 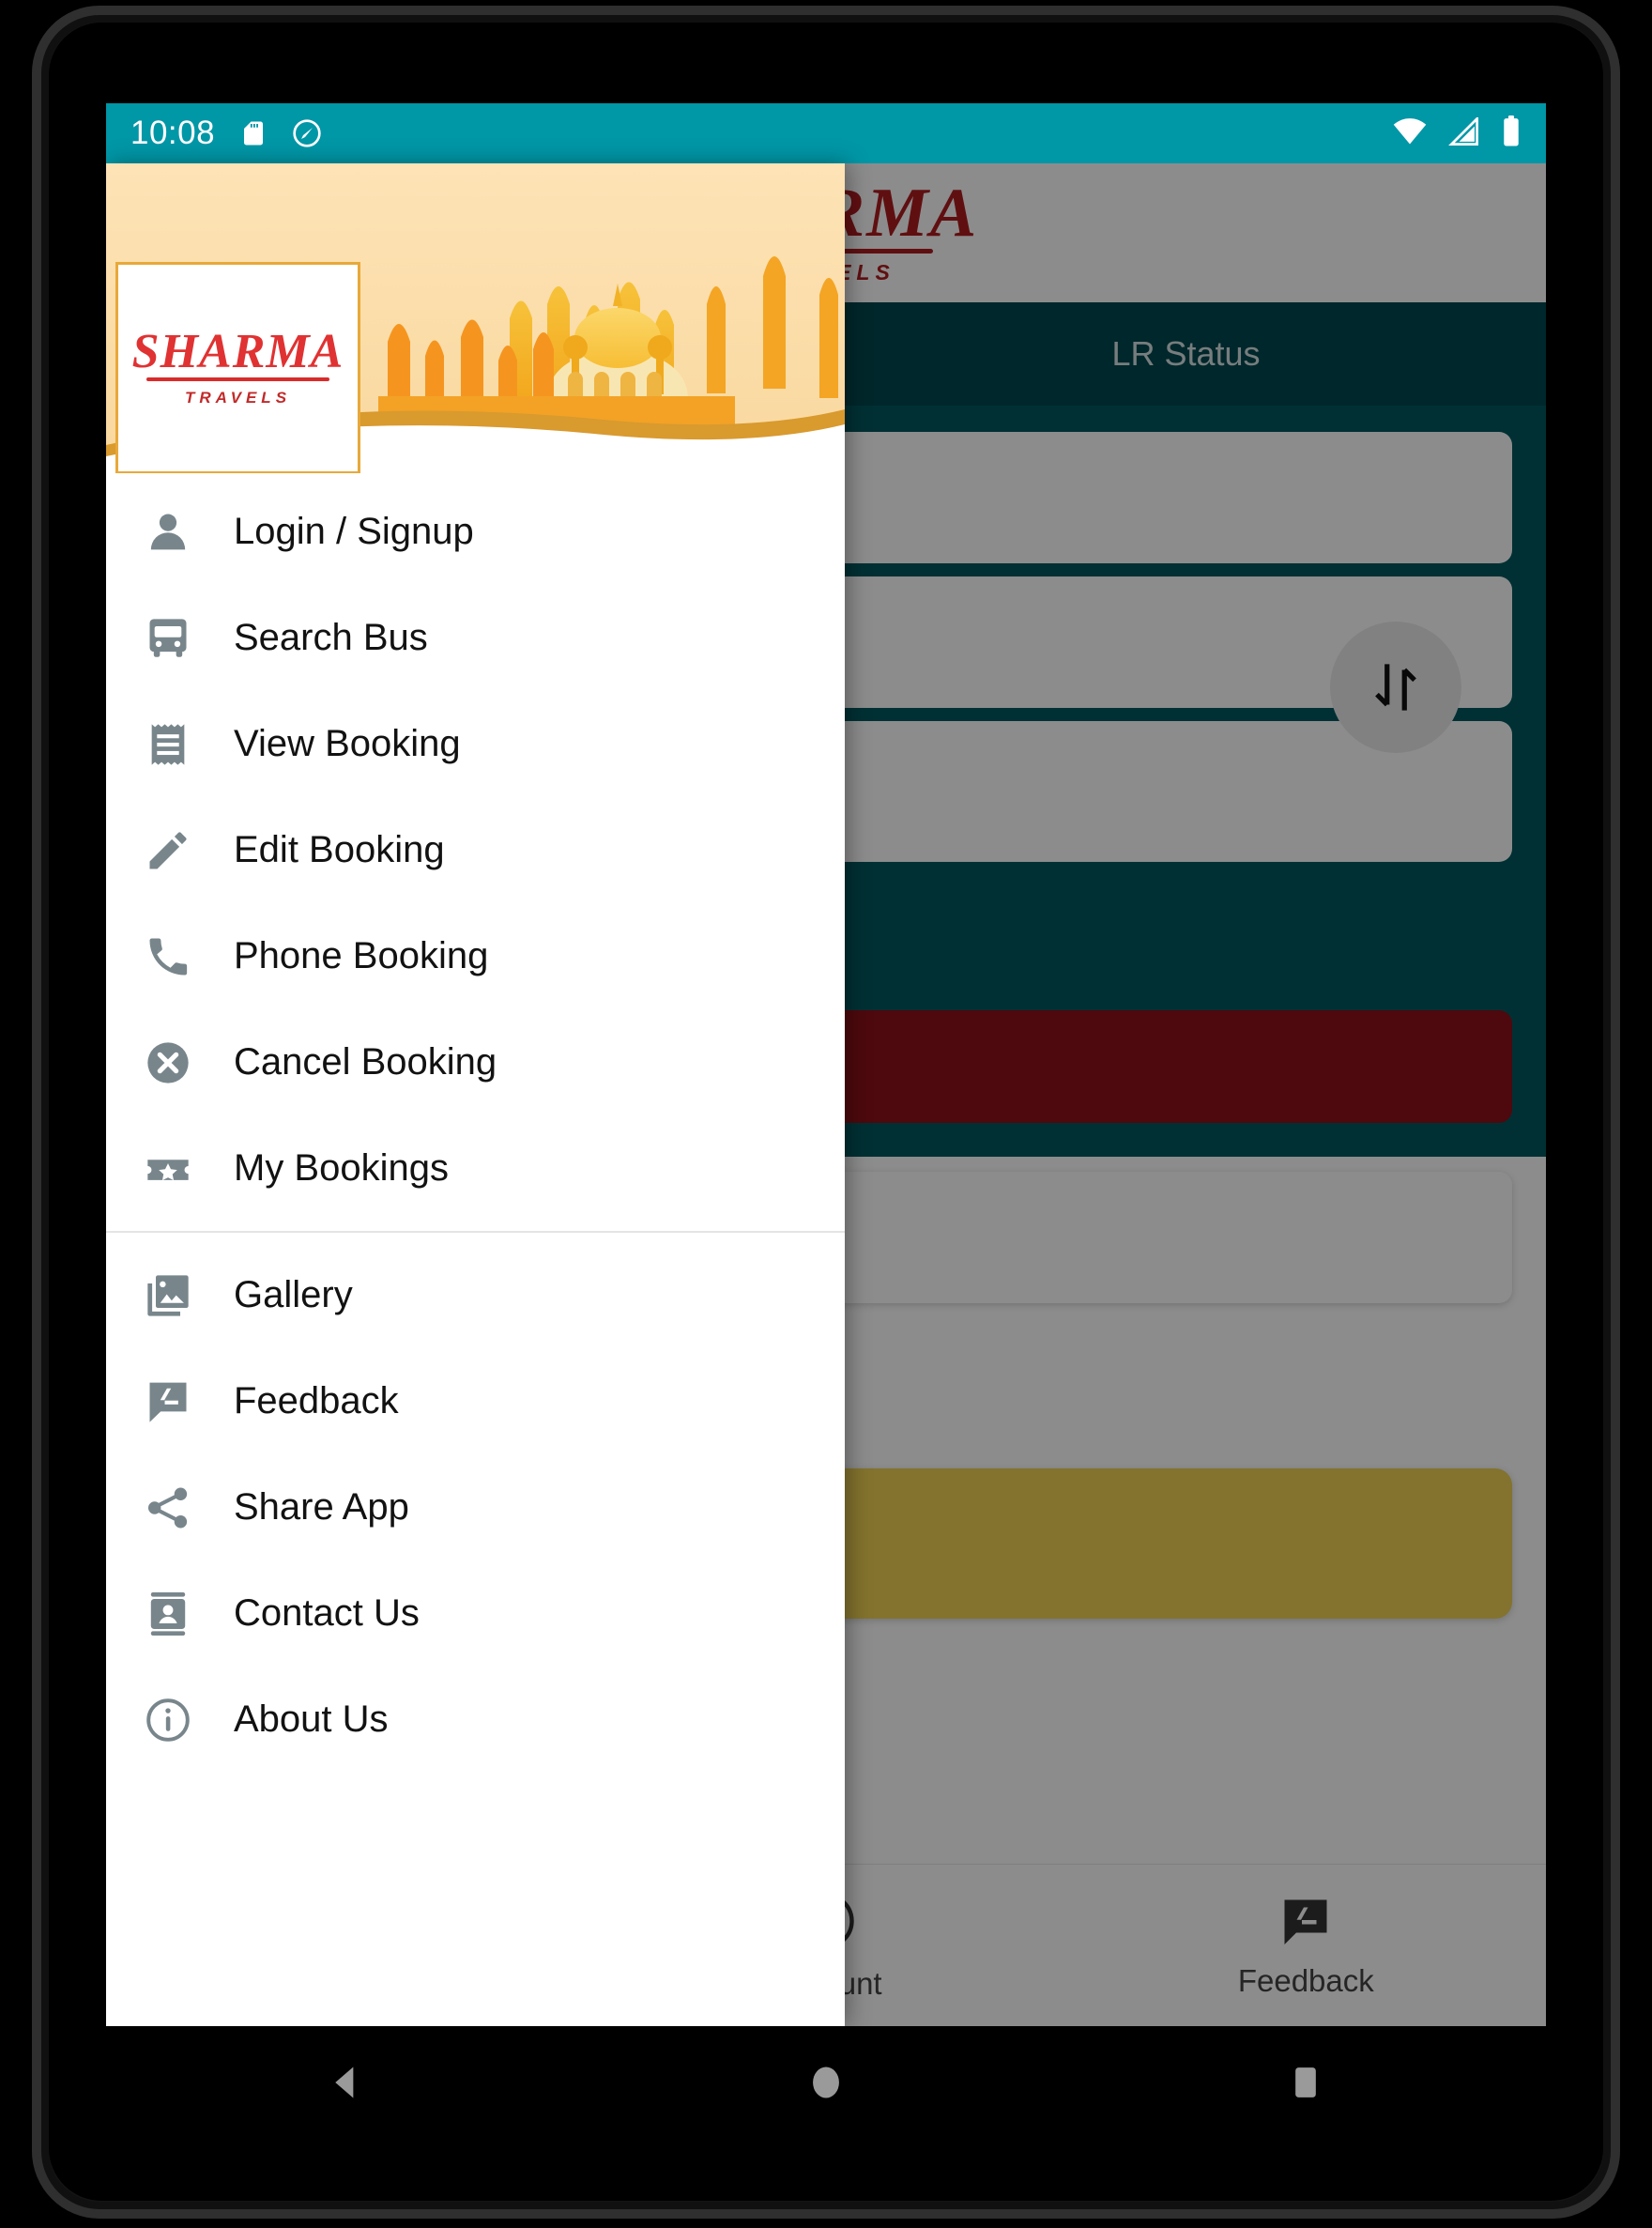 I want to click on drawer-item-cancel-booking: Cancel Booking, so click(x=475, y=1062).